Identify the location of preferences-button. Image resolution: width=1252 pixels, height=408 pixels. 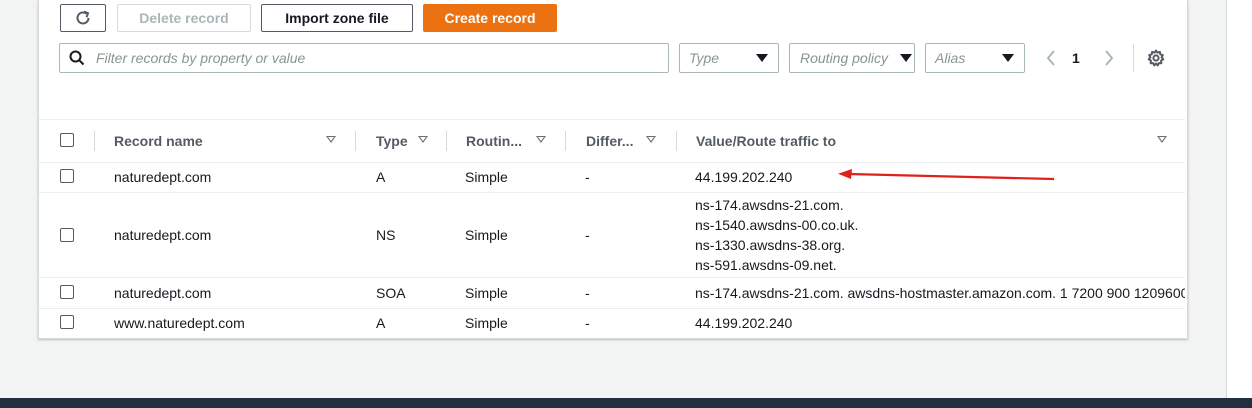
(1156, 58).